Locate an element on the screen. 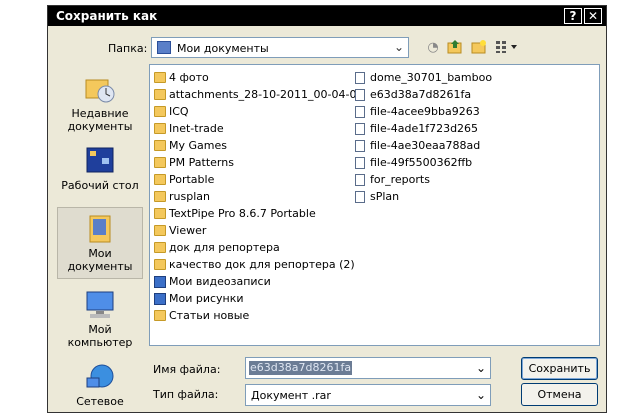 The image size is (640, 415). recent-documents-icon is located at coordinates (100, 89).